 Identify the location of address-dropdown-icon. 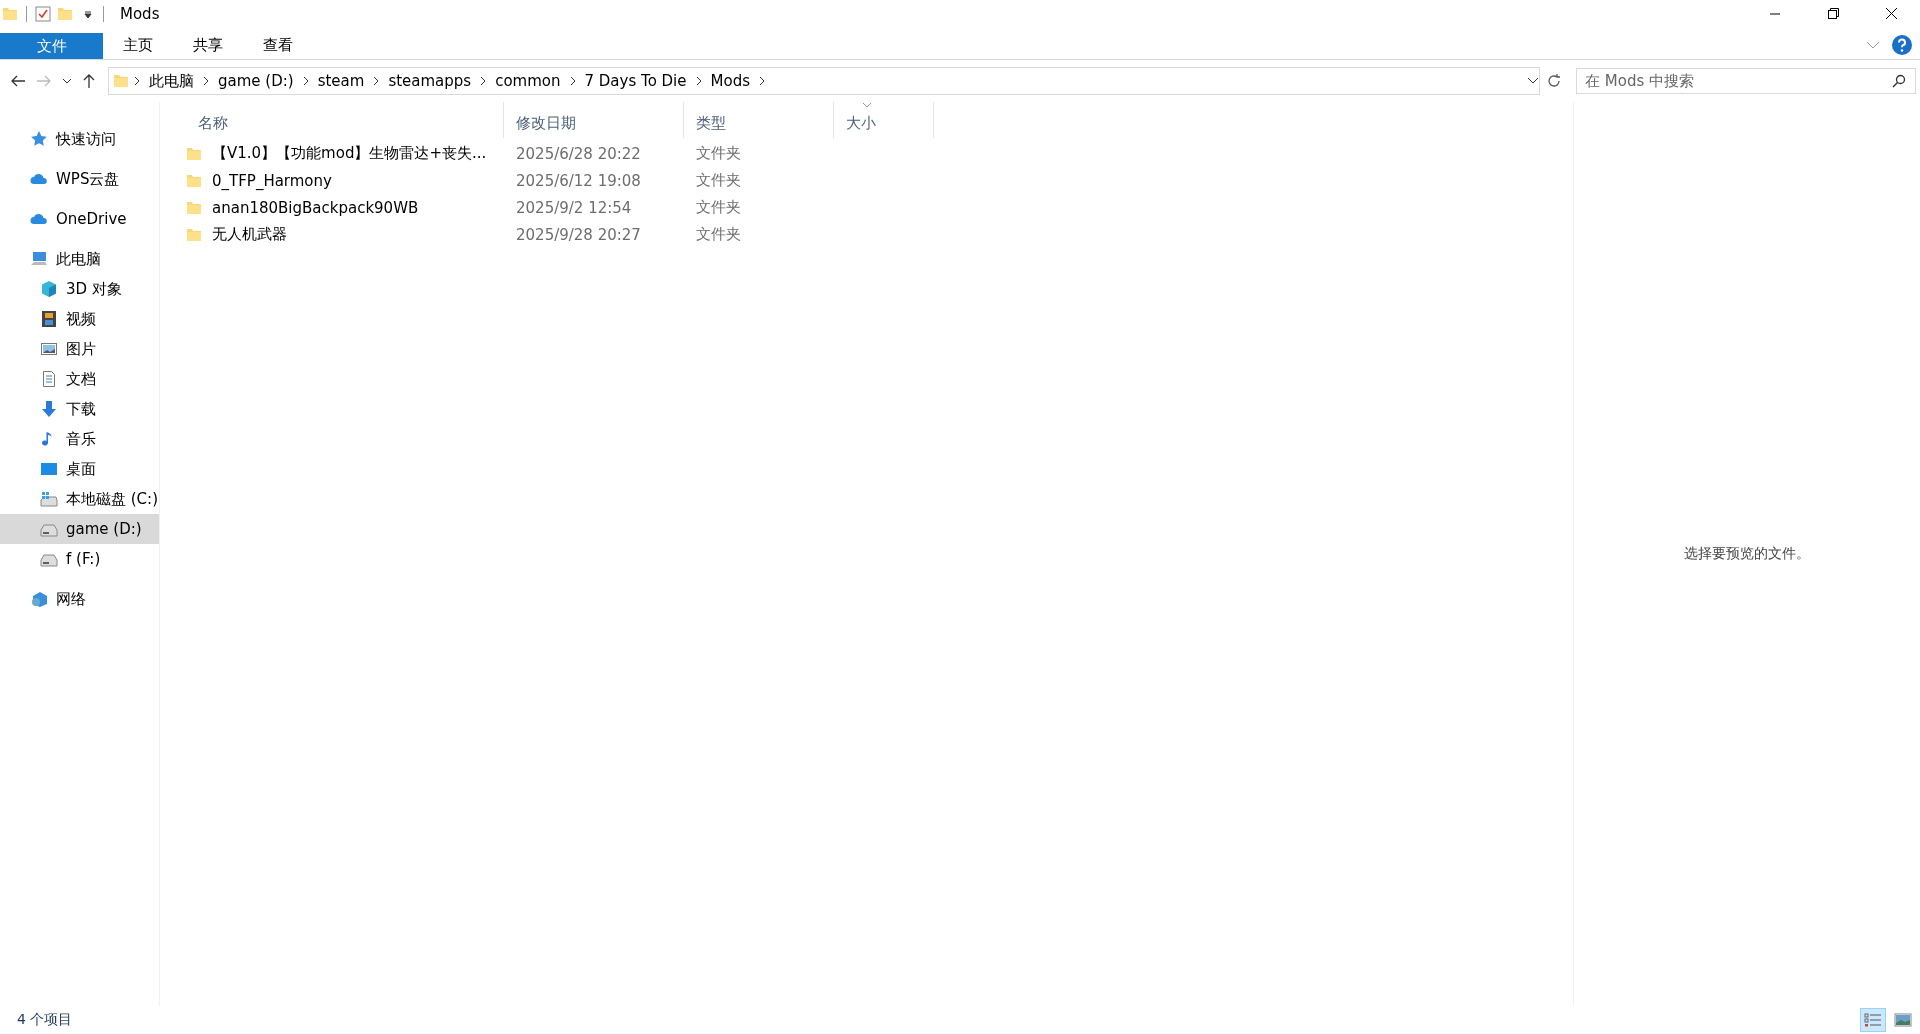
(1533, 81).